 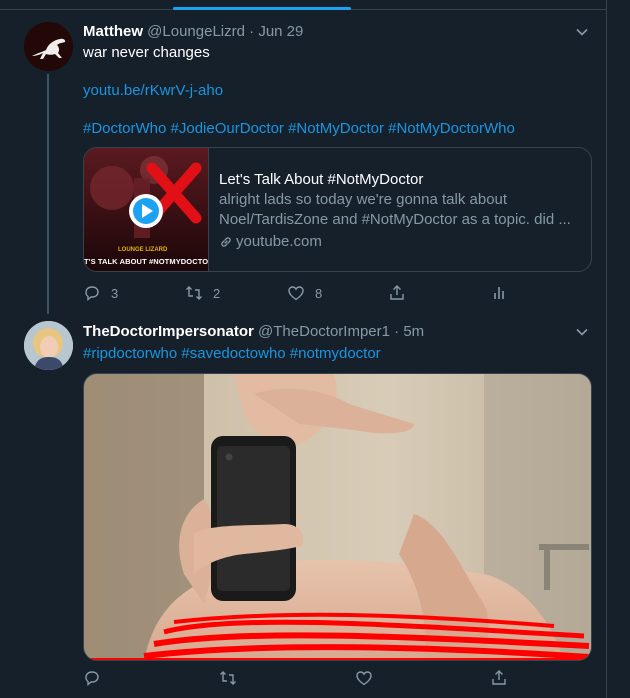 I want to click on tweet-actions: 3 2 8, so click(x=298, y=294).